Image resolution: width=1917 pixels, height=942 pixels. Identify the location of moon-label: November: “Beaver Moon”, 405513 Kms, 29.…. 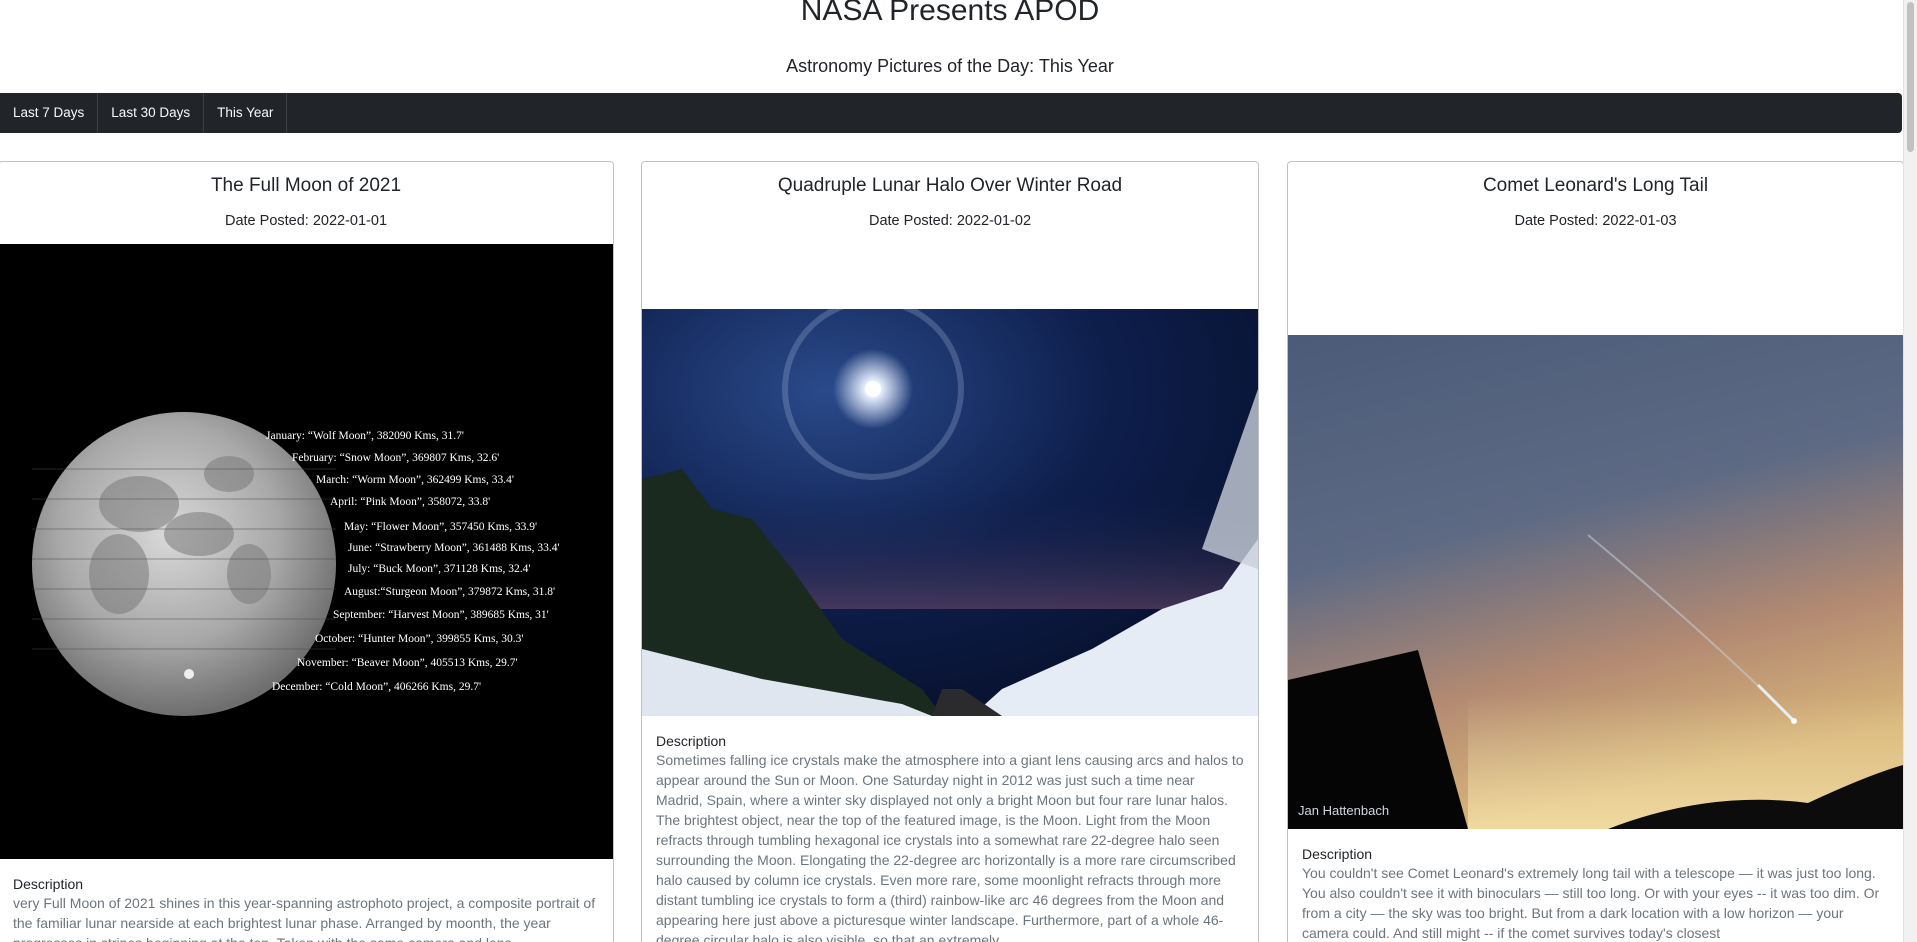
(407, 663).